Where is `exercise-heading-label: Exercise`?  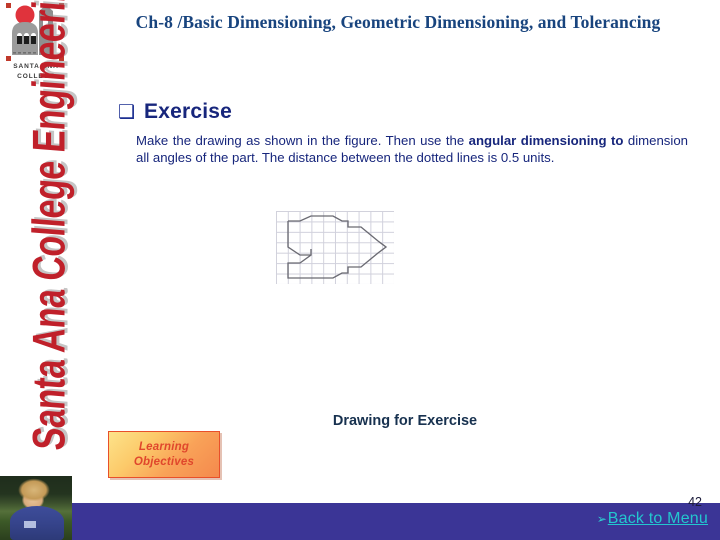
exercise-heading-label: Exercise is located at coordinates (188, 111).